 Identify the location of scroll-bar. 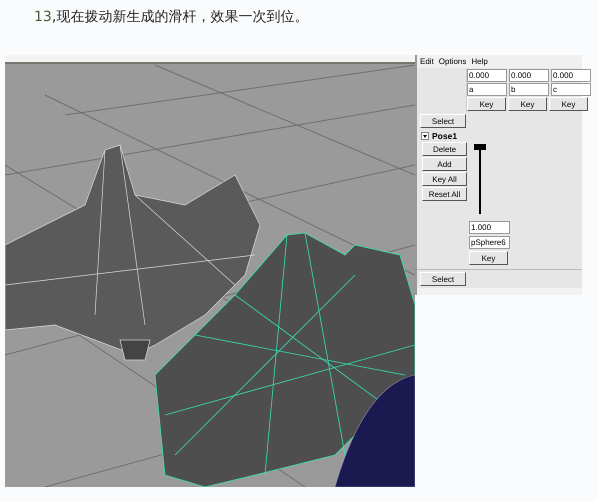
(499, 291).